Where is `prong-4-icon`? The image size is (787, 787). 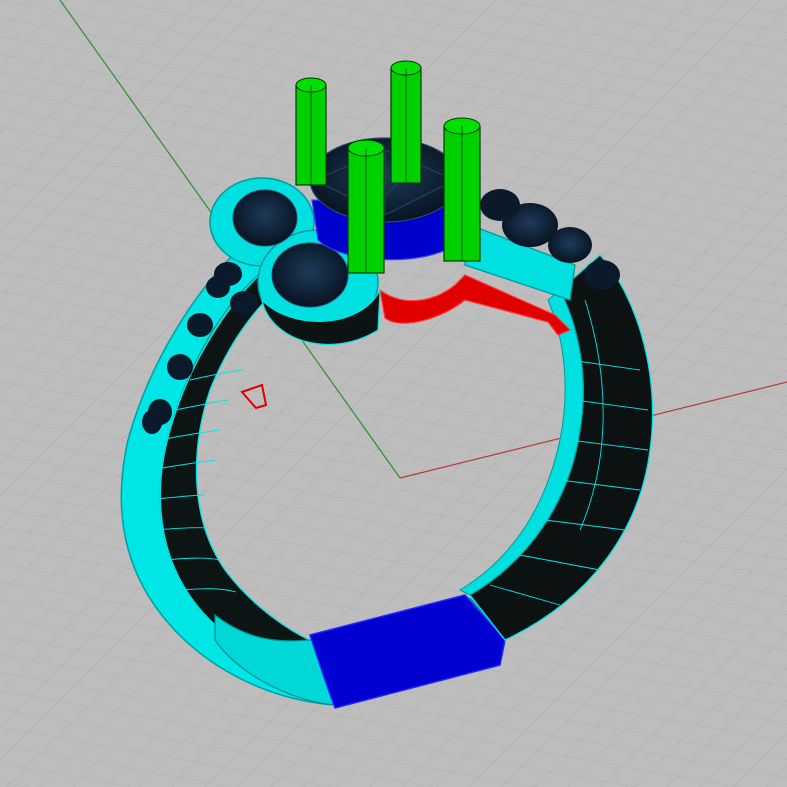
prong-4-icon is located at coordinates (462, 189).